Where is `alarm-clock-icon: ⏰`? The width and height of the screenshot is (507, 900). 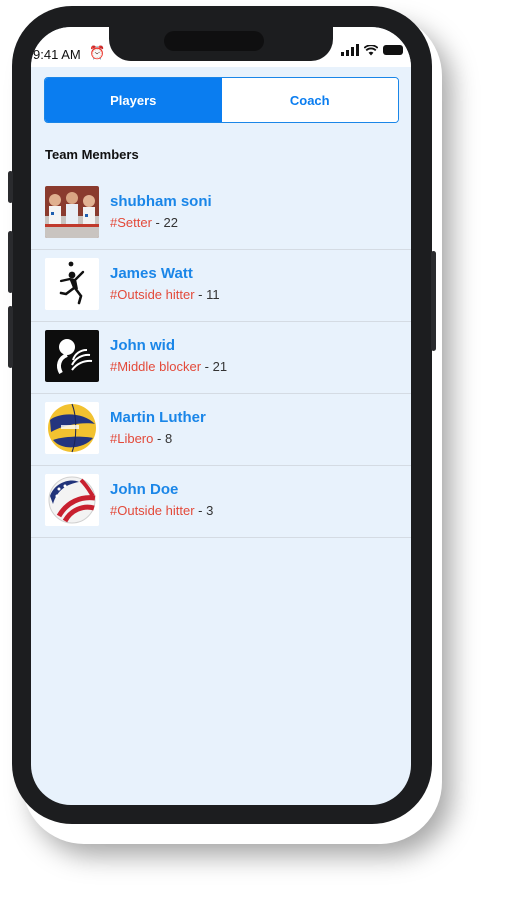
alarm-clock-icon: ⏰ is located at coordinates (97, 52).